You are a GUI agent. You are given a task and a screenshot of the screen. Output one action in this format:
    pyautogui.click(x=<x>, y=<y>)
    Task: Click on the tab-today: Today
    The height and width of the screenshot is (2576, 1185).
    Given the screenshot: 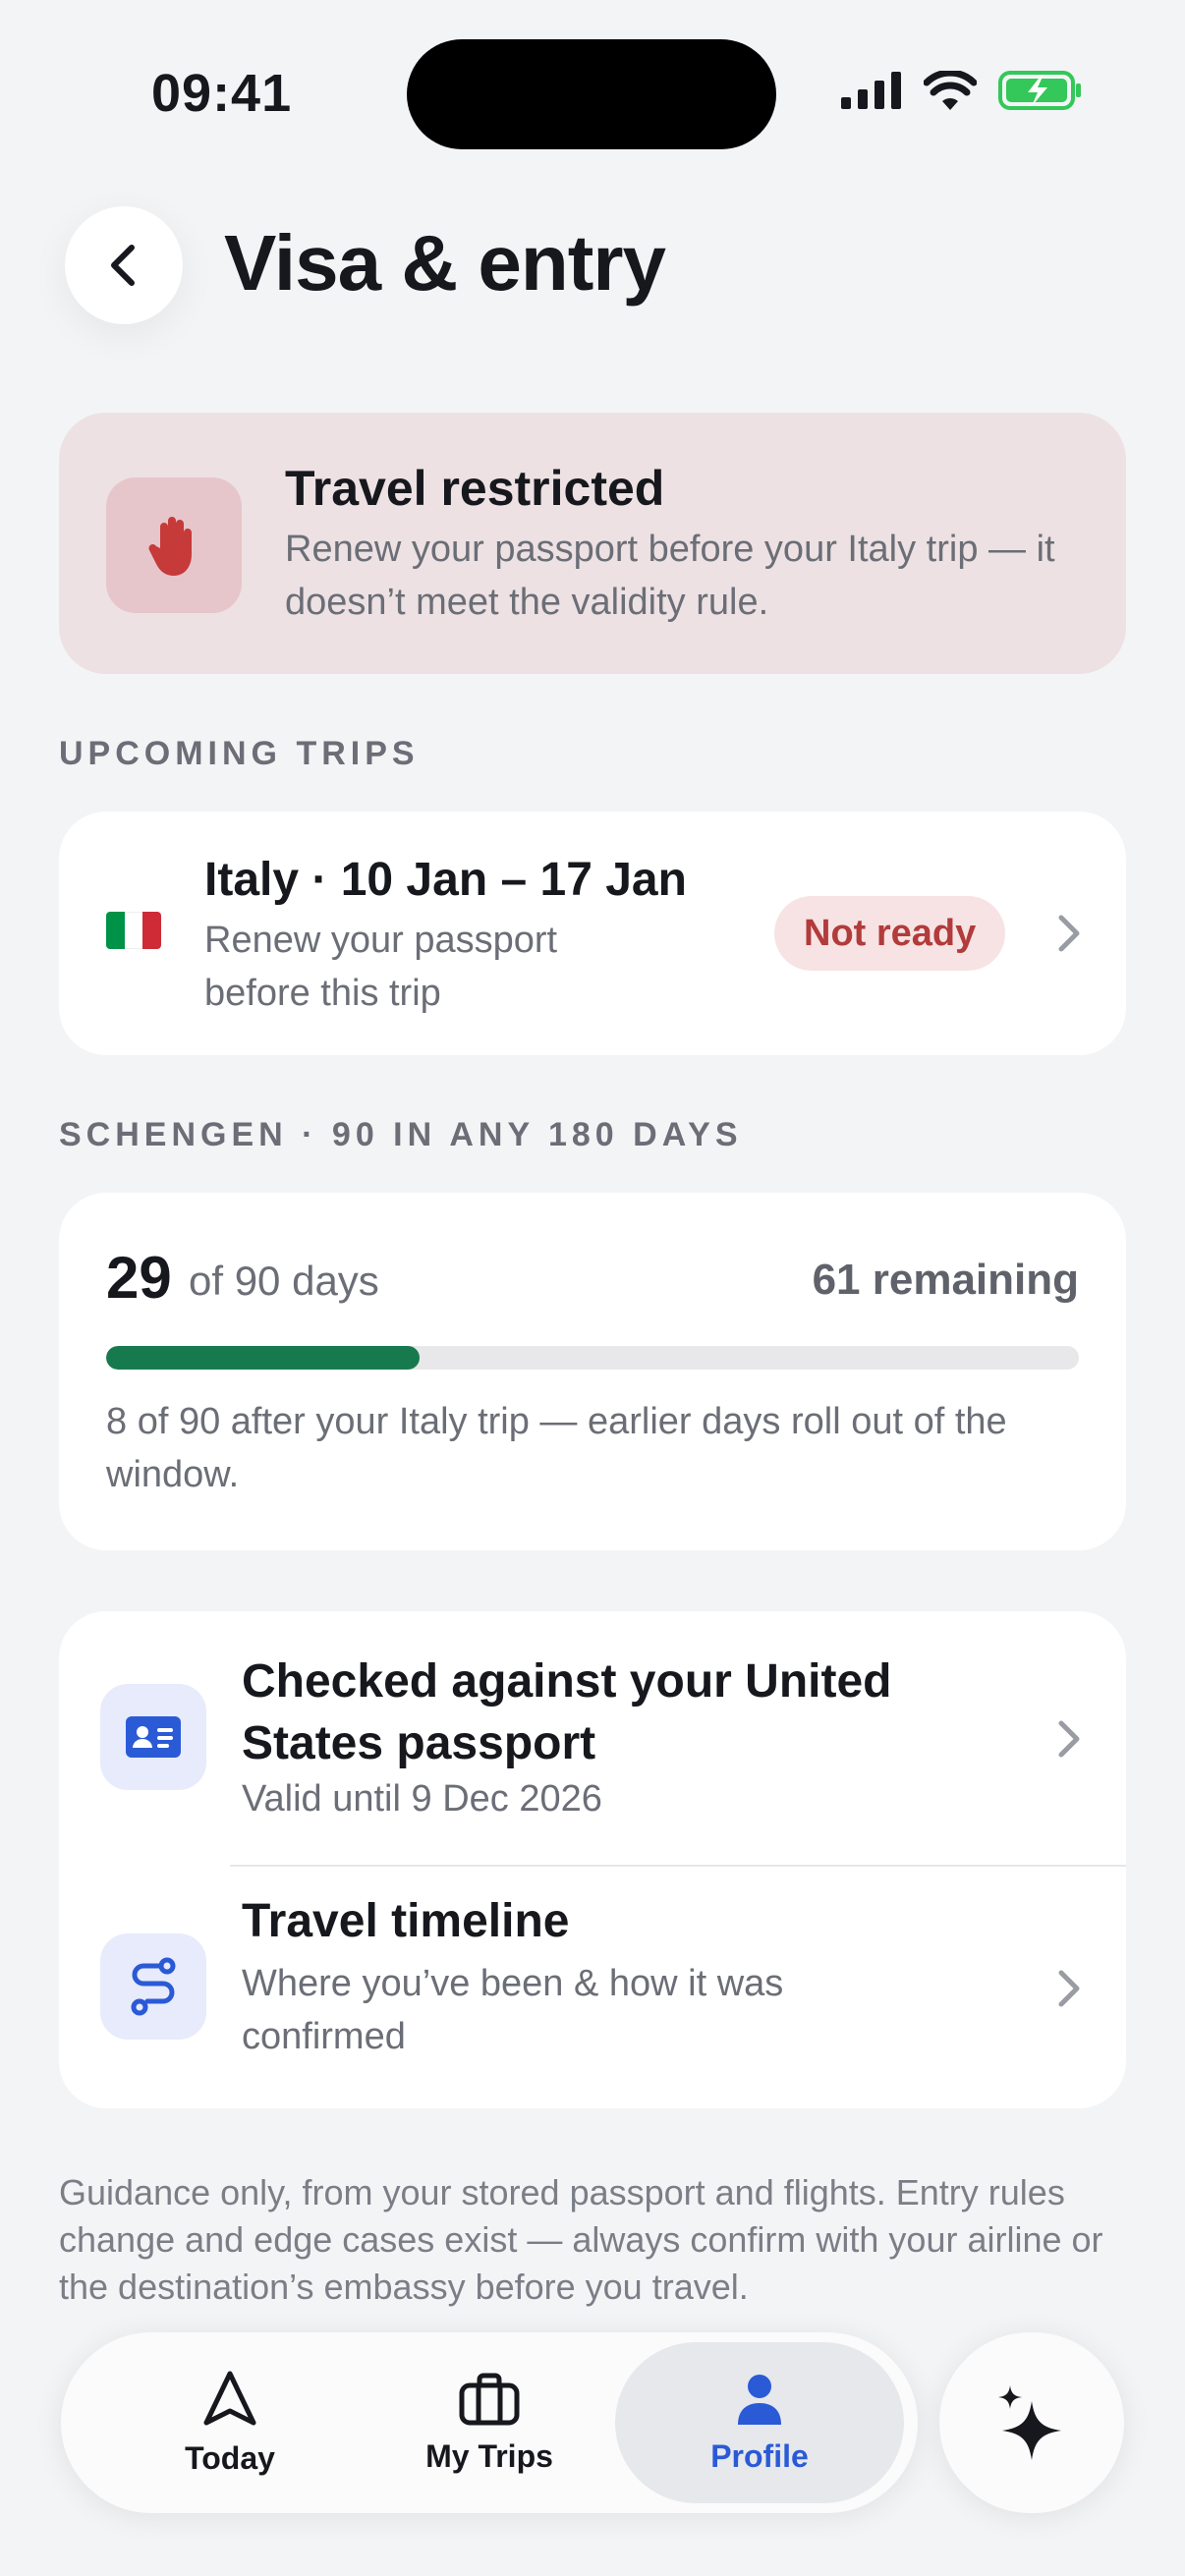 What is the action you would take?
    pyautogui.click(x=230, y=2422)
    